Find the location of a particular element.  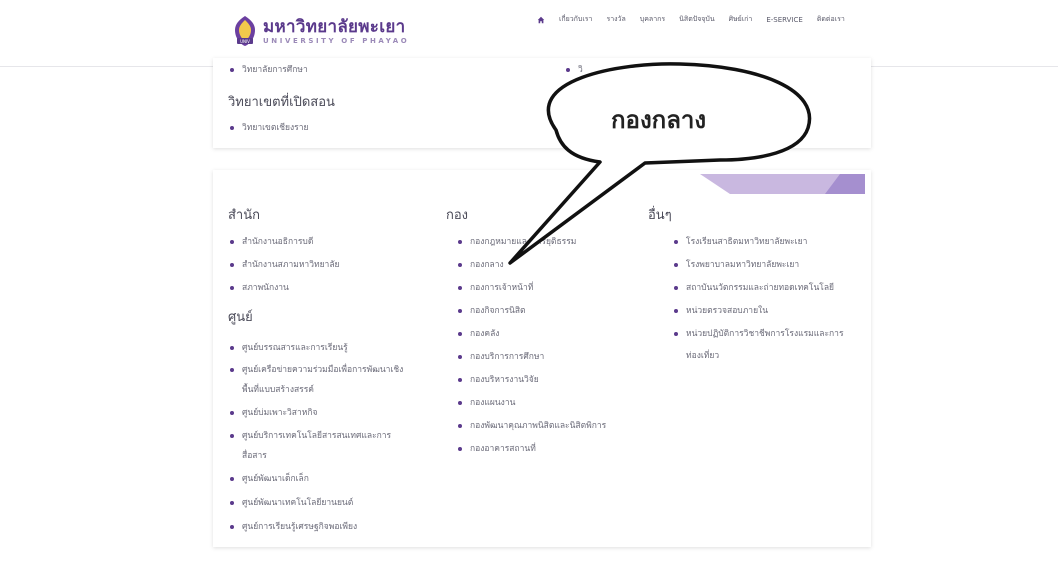

list-item-chiang-rai-campus: วิทยาเขตเชียงราย is located at coordinates (269, 128).